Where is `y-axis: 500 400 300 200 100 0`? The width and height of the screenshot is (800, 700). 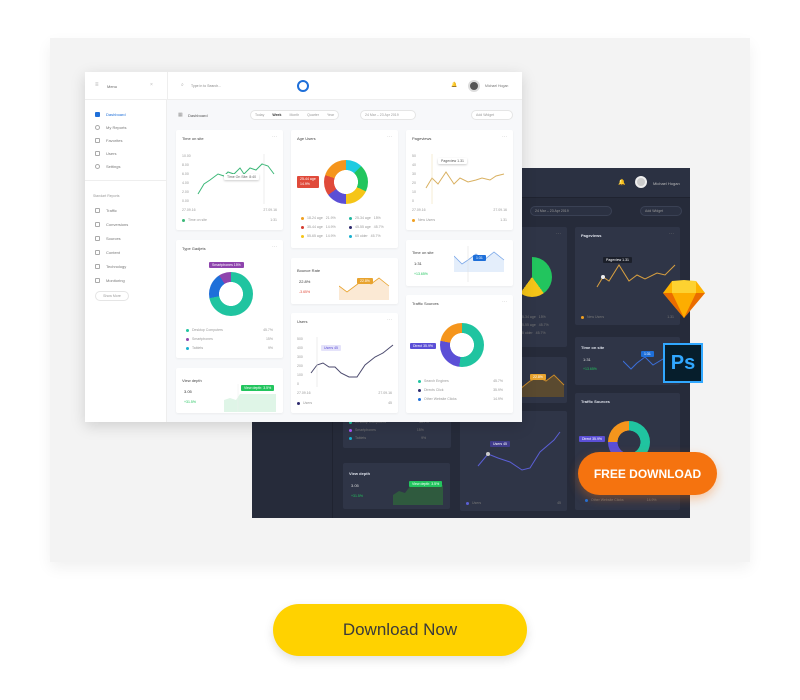 y-axis: 500 400 300 200 100 0 is located at coordinates (300, 361).